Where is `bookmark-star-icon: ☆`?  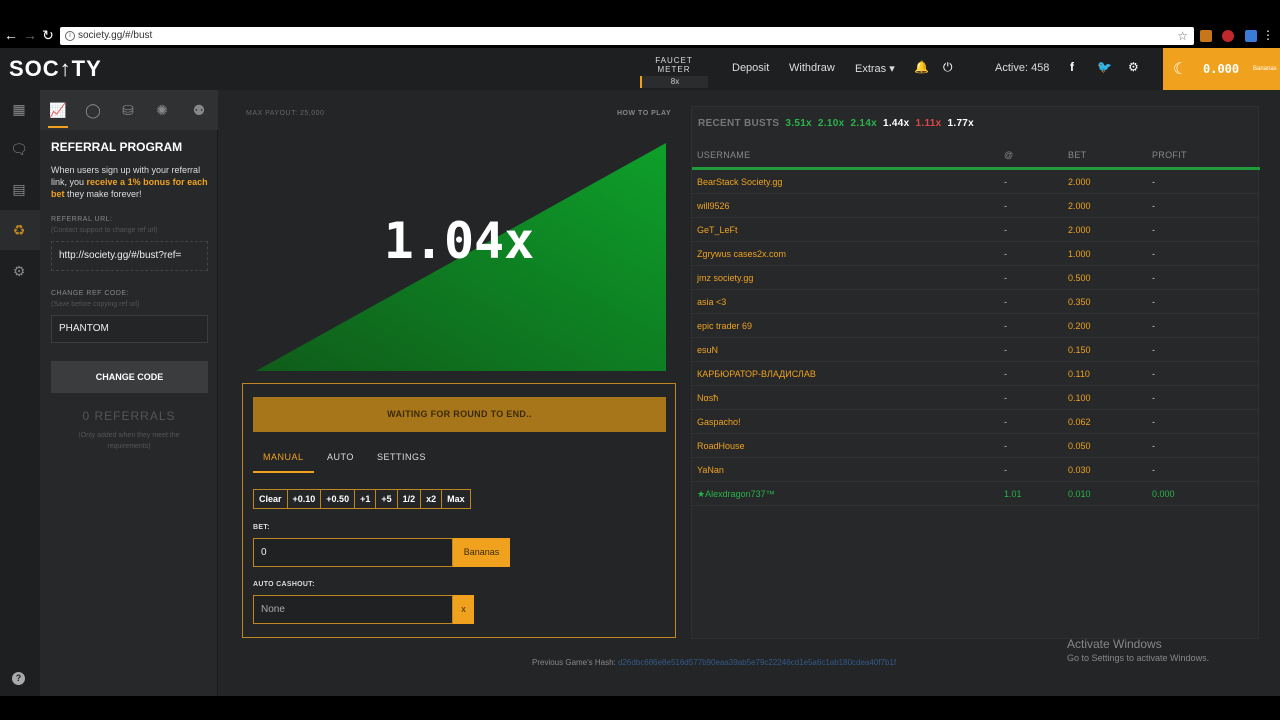 bookmark-star-icon: ☆ is located at coordinates (1182, 36).